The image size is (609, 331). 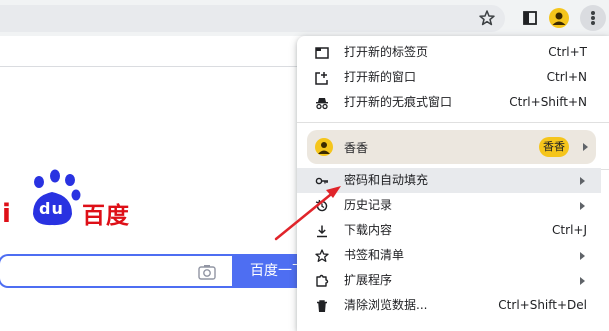 What do you see at coordinates (368, 230) in the screenshot?
I see `menu-item-label: 下载内容` at bounding box center [368, 230].